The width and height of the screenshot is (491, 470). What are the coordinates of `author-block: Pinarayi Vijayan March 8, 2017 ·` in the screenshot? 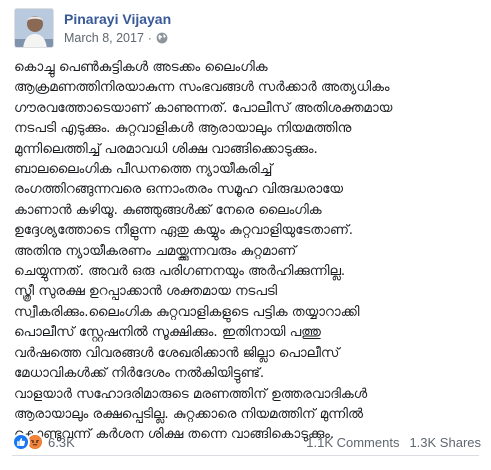 It's located at (117, 28).